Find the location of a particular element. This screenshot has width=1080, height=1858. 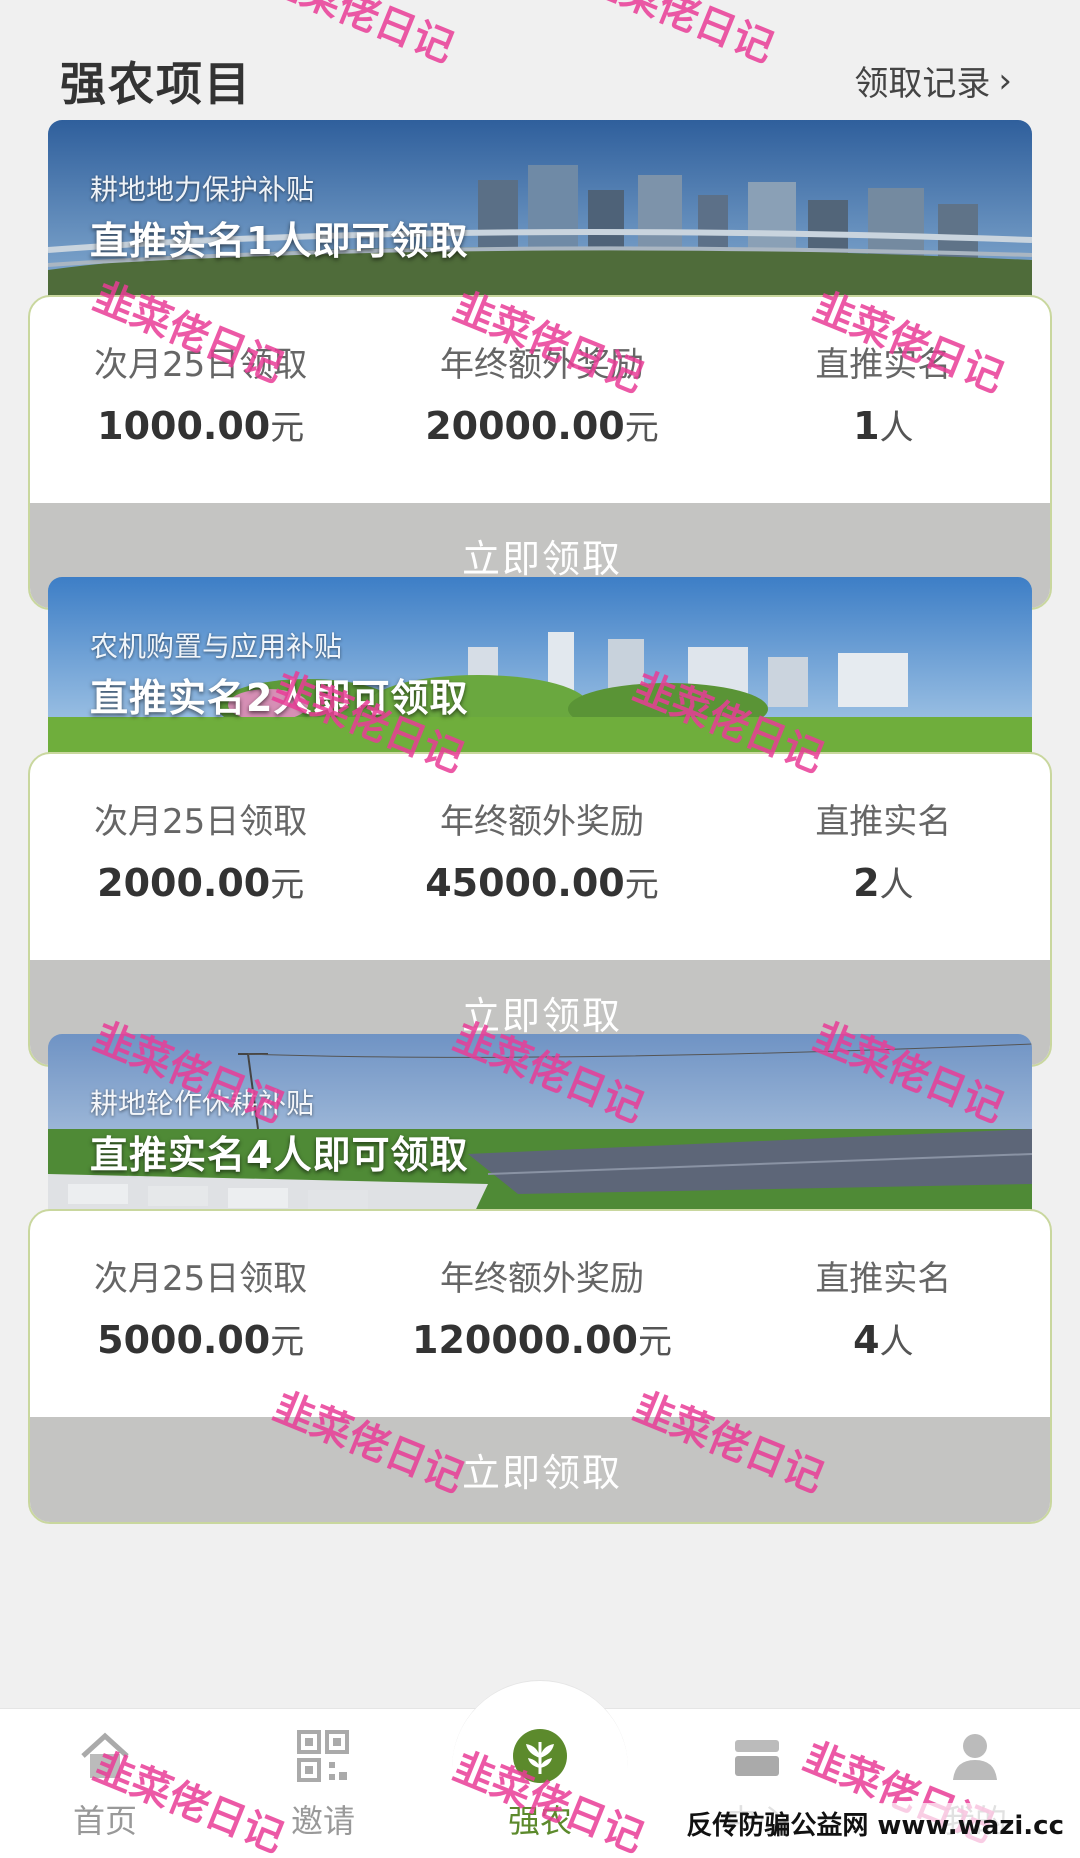

stat-value: 2人 is located at coordinates (881, 881).